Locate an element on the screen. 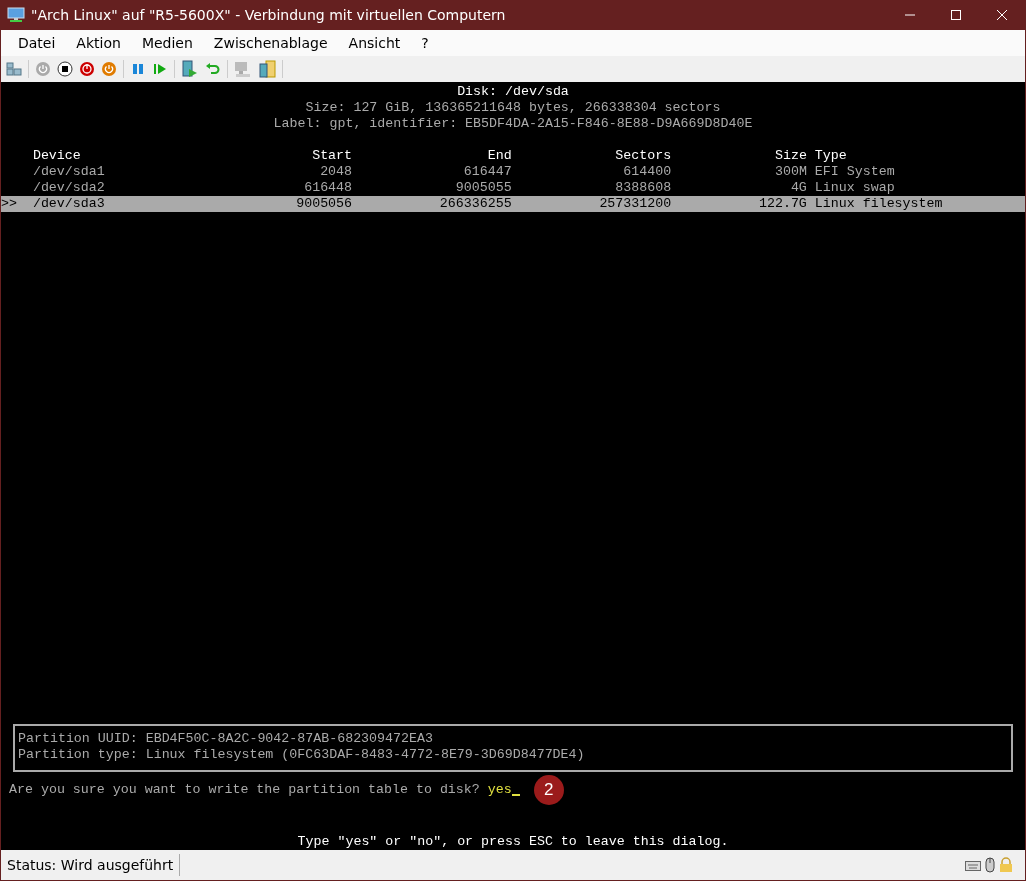  partition-row: /dev/sda1 2048 616447 614400 300M EFI System is located at coordinates (513, 172).